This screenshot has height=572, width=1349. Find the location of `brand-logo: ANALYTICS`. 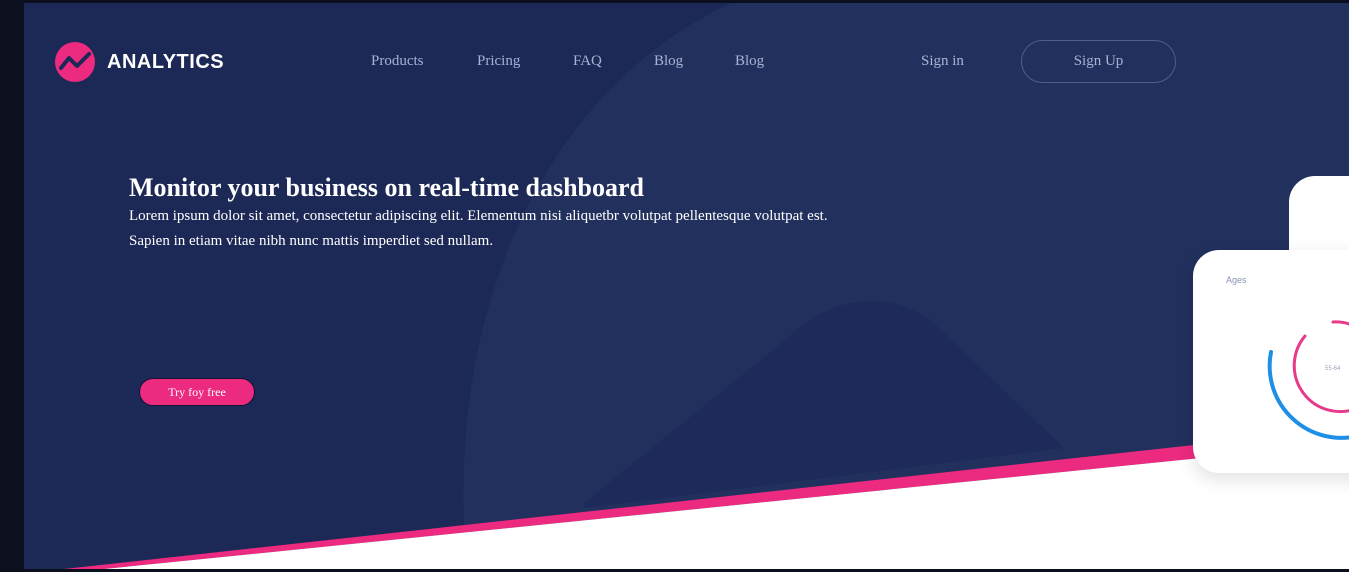

brand-logo: ANALYTICS is located at coordinates (139, 62).